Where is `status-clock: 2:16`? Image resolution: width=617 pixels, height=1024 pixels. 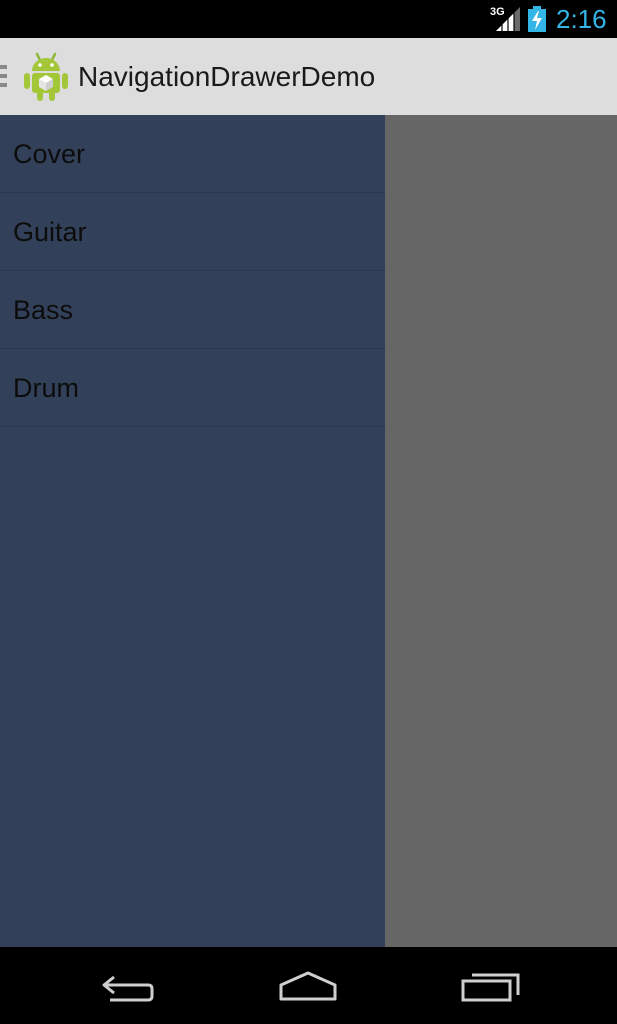
status-clock: 2:16 is located at coordinates (581, 19).